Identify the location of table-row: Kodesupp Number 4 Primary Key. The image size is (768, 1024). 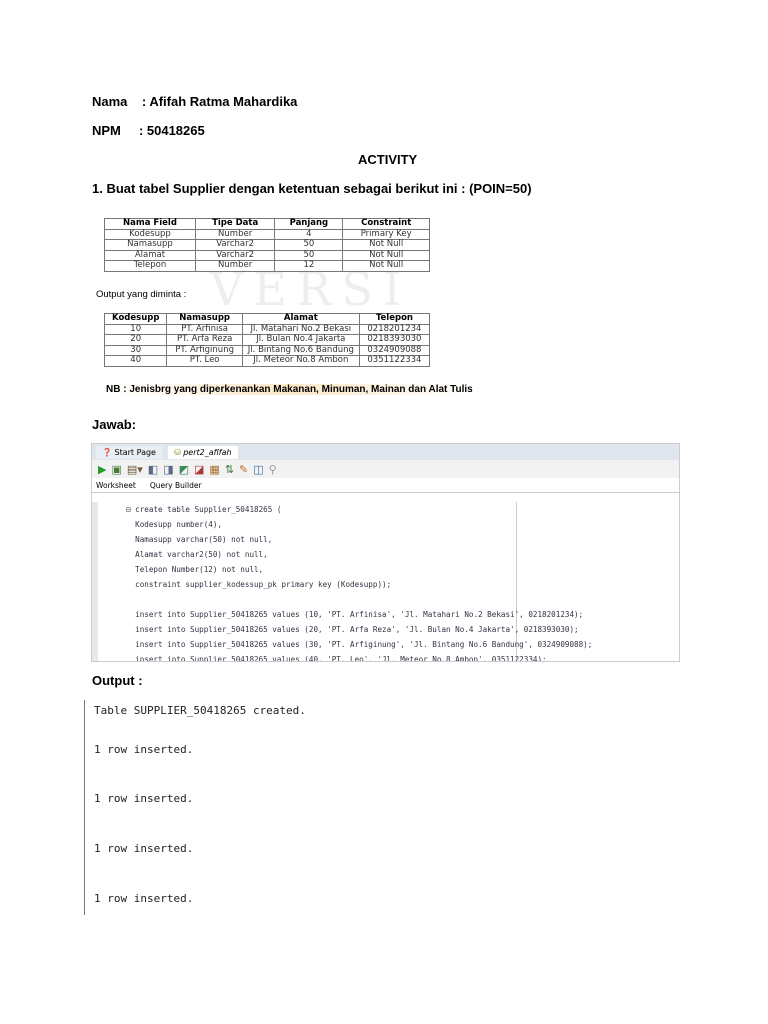
(267, 234).